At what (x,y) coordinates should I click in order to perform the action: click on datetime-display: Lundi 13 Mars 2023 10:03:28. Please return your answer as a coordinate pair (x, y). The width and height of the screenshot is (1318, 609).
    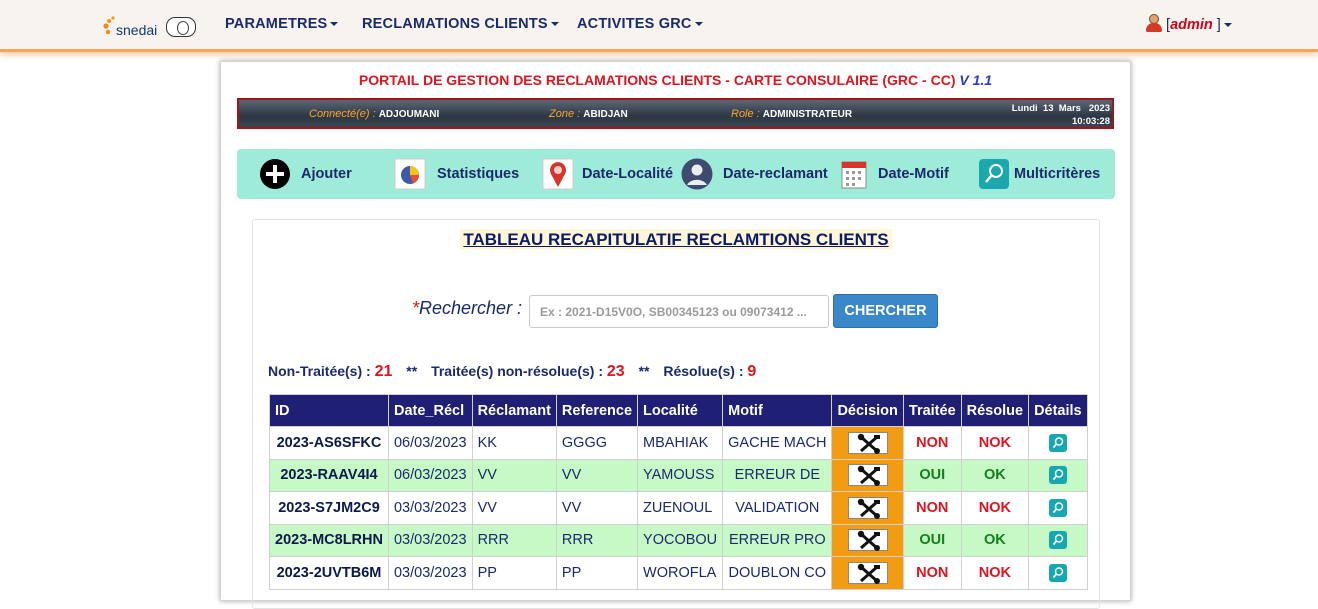
    Looking at the image, I should click on (1061, 115).